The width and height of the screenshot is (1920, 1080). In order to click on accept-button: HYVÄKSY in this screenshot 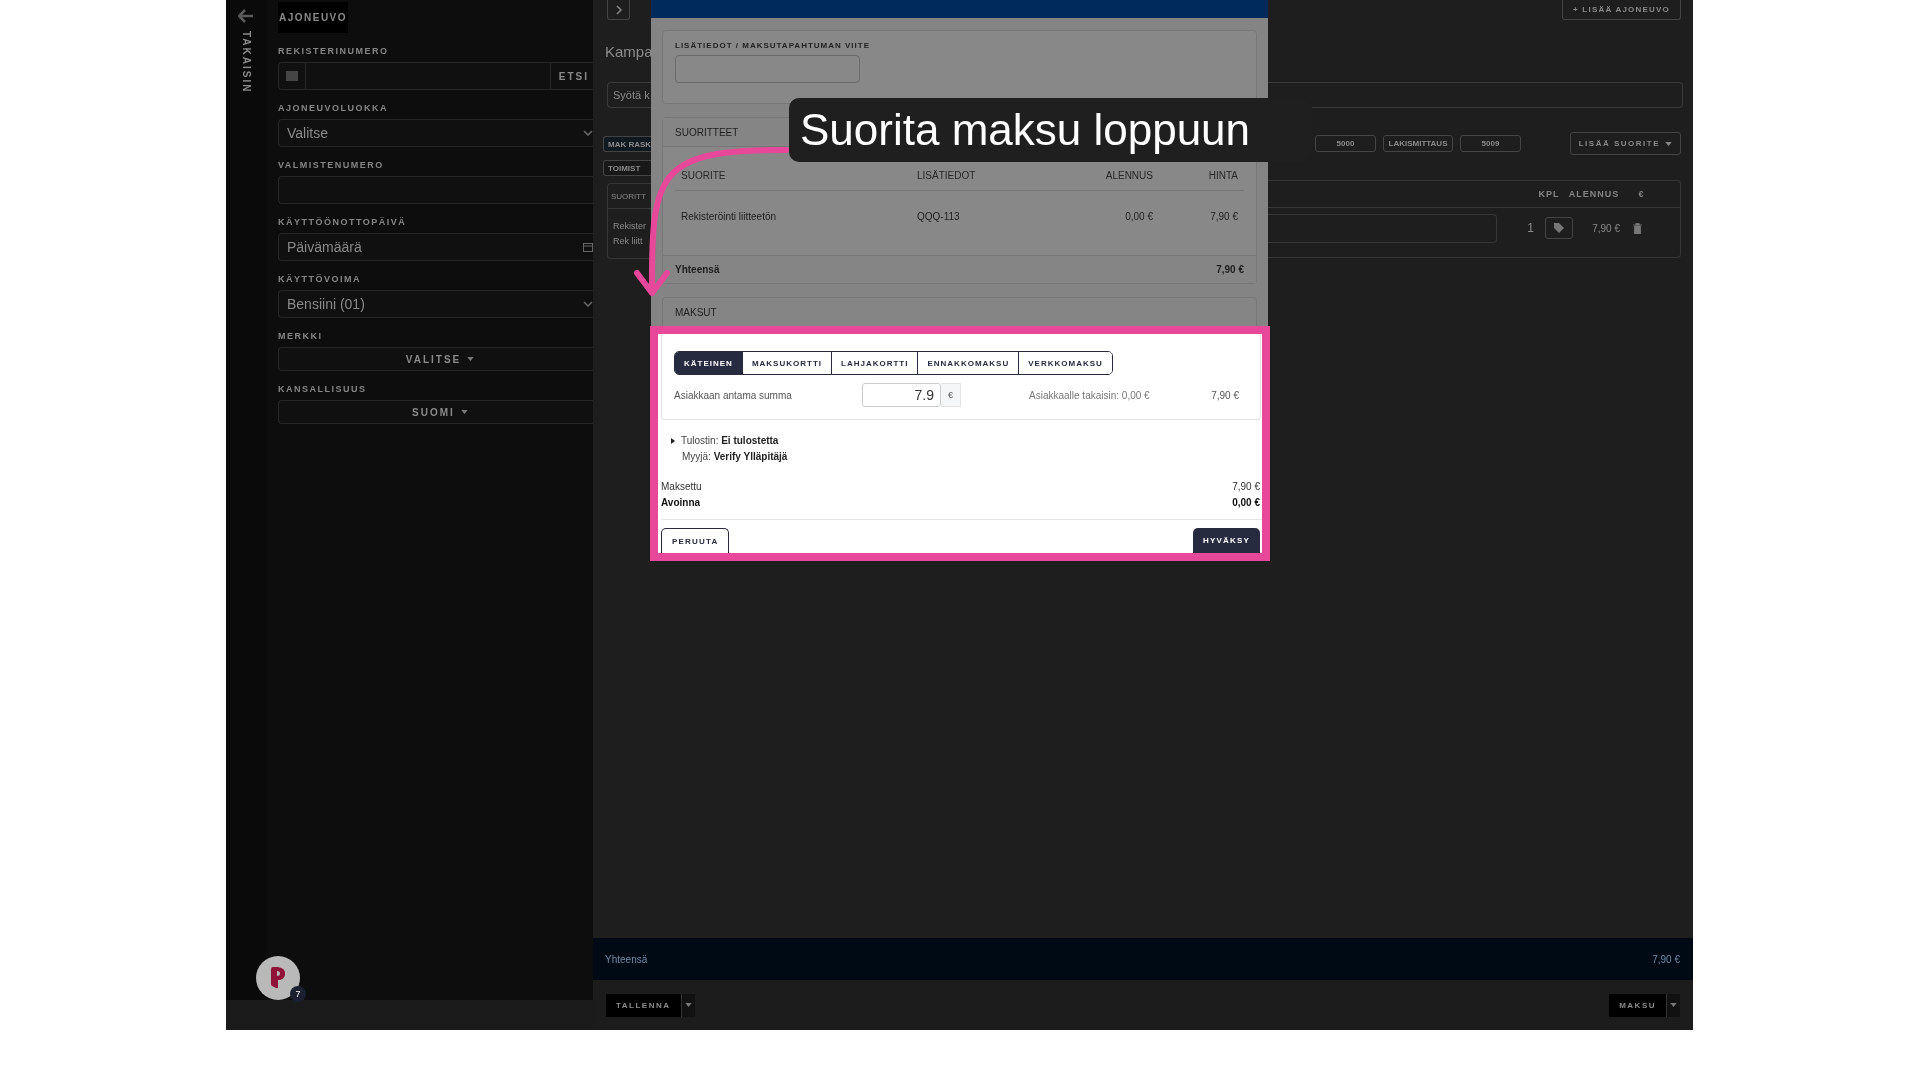, I will do `click(1226, 540)`.